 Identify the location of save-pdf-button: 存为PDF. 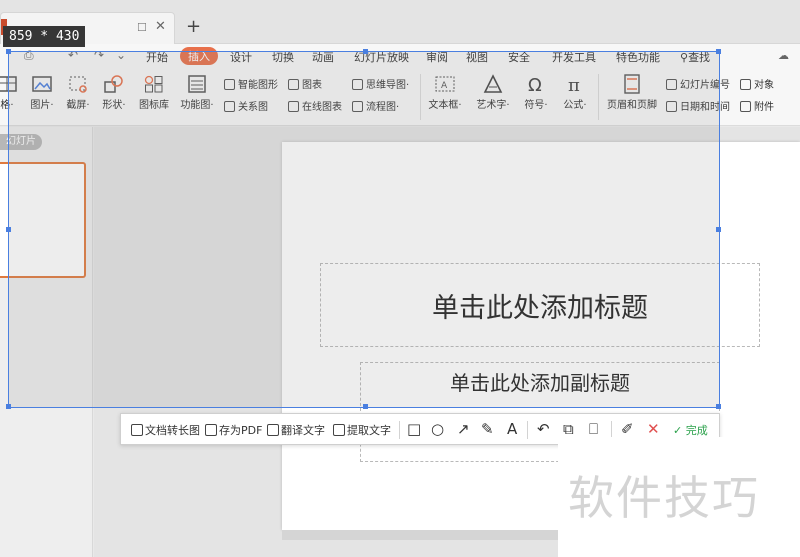
(233, 430).